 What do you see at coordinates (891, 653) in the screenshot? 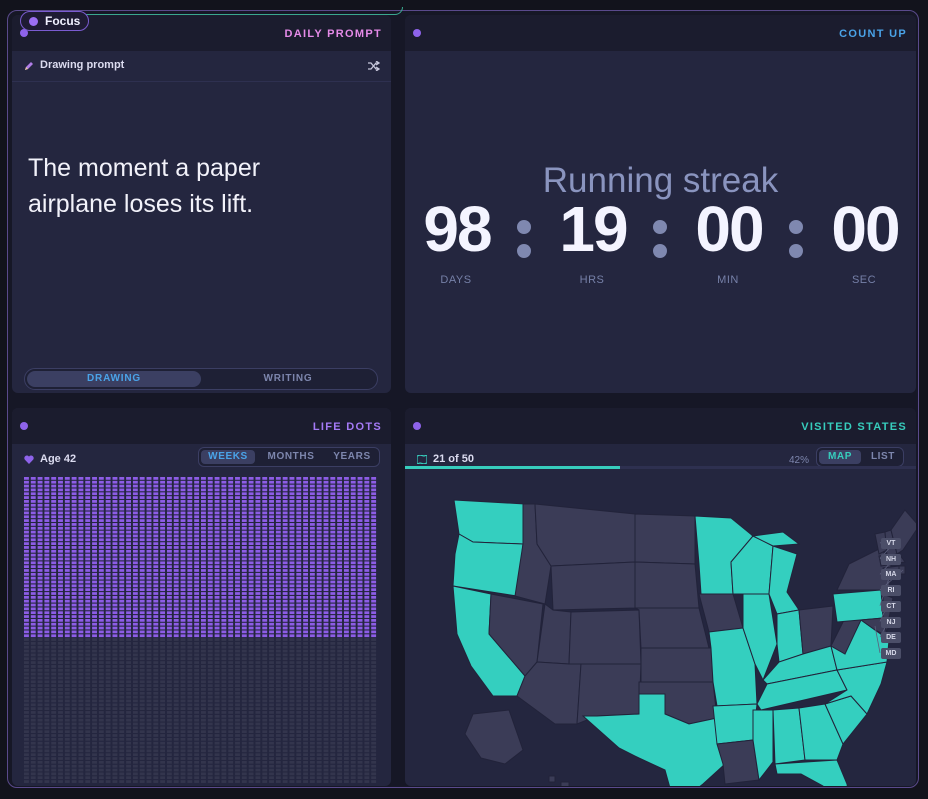
I see `state-tag-md: MD` at bounding box center [891, 653].